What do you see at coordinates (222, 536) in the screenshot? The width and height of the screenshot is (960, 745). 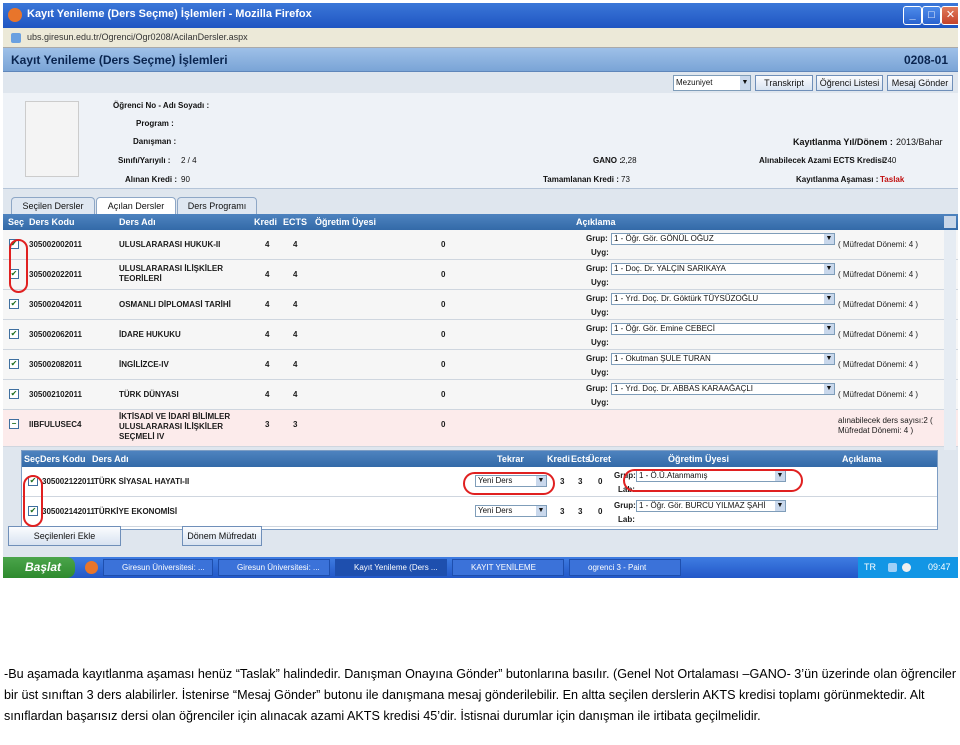 I see `donem-mufredati-button: Dönem Müfredatı` at bounding box center [222, 536].